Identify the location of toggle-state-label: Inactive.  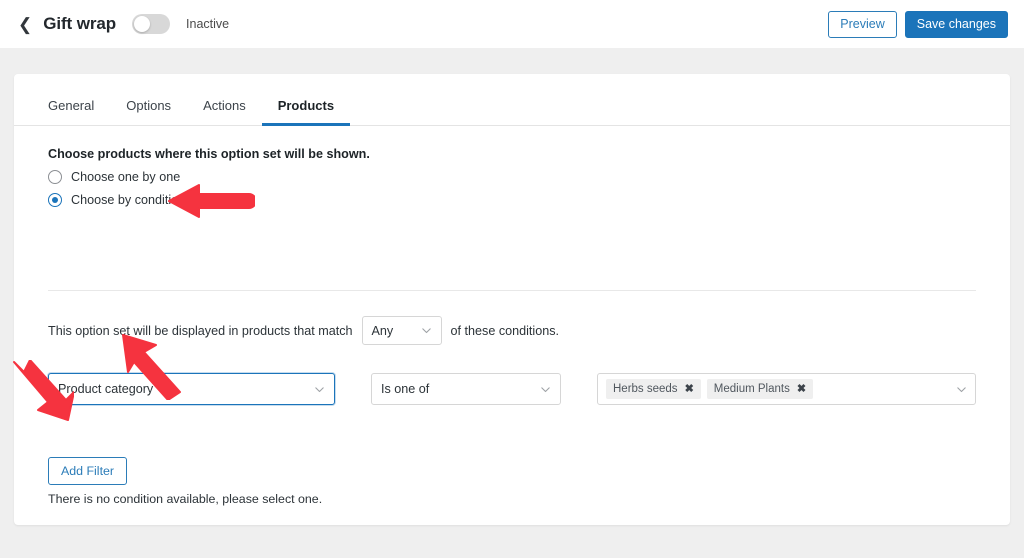
(208, 24).